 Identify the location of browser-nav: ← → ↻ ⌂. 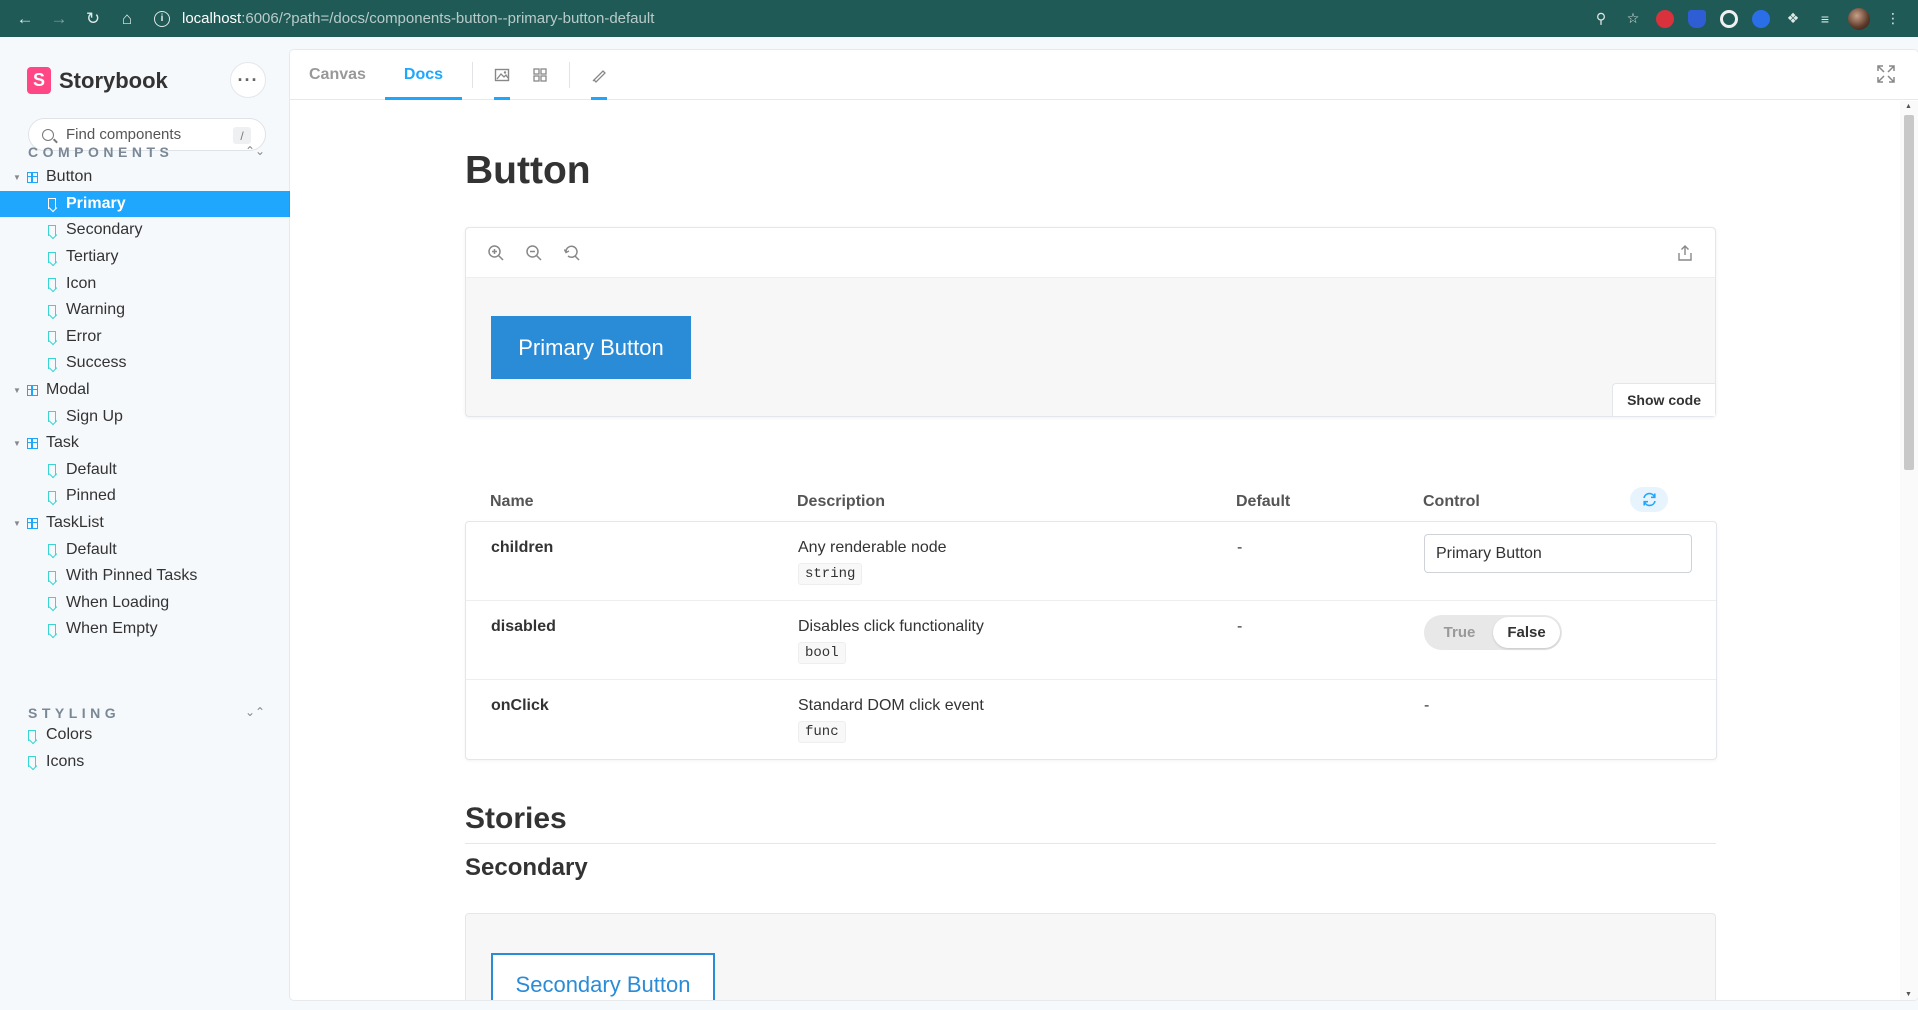
(70, 19).